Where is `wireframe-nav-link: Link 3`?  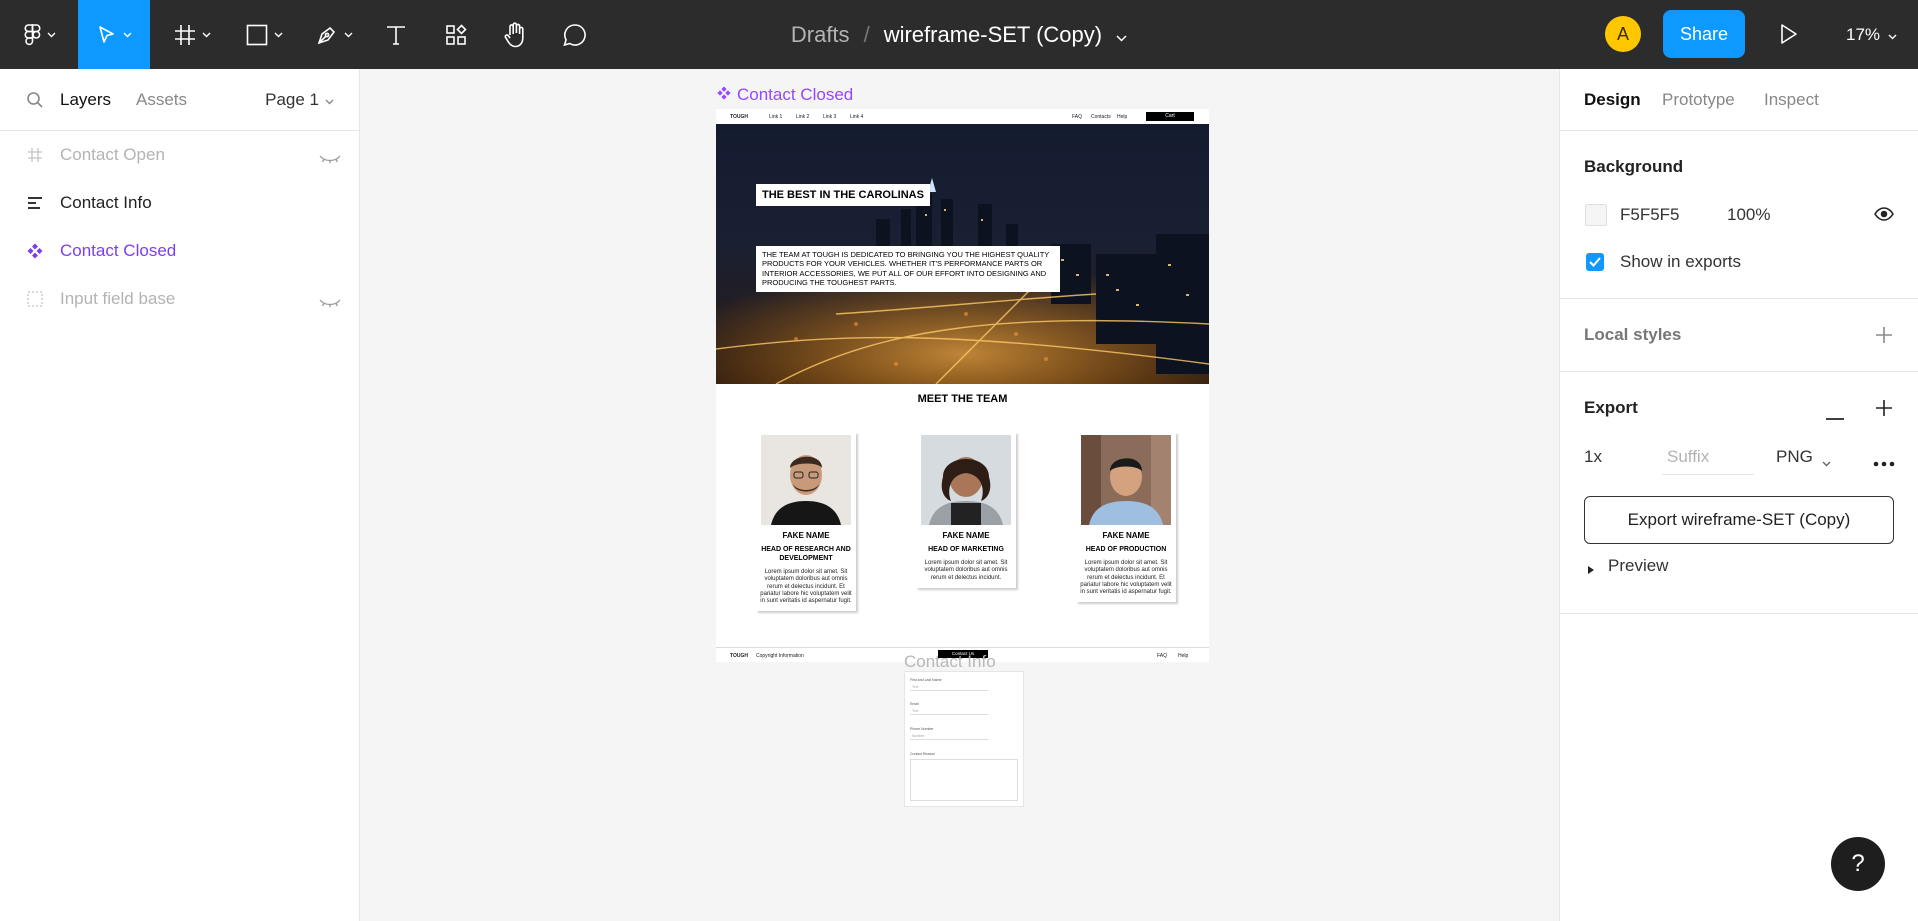 wireframe-nav-link: Link 3 is located at coordinates (830, 117).